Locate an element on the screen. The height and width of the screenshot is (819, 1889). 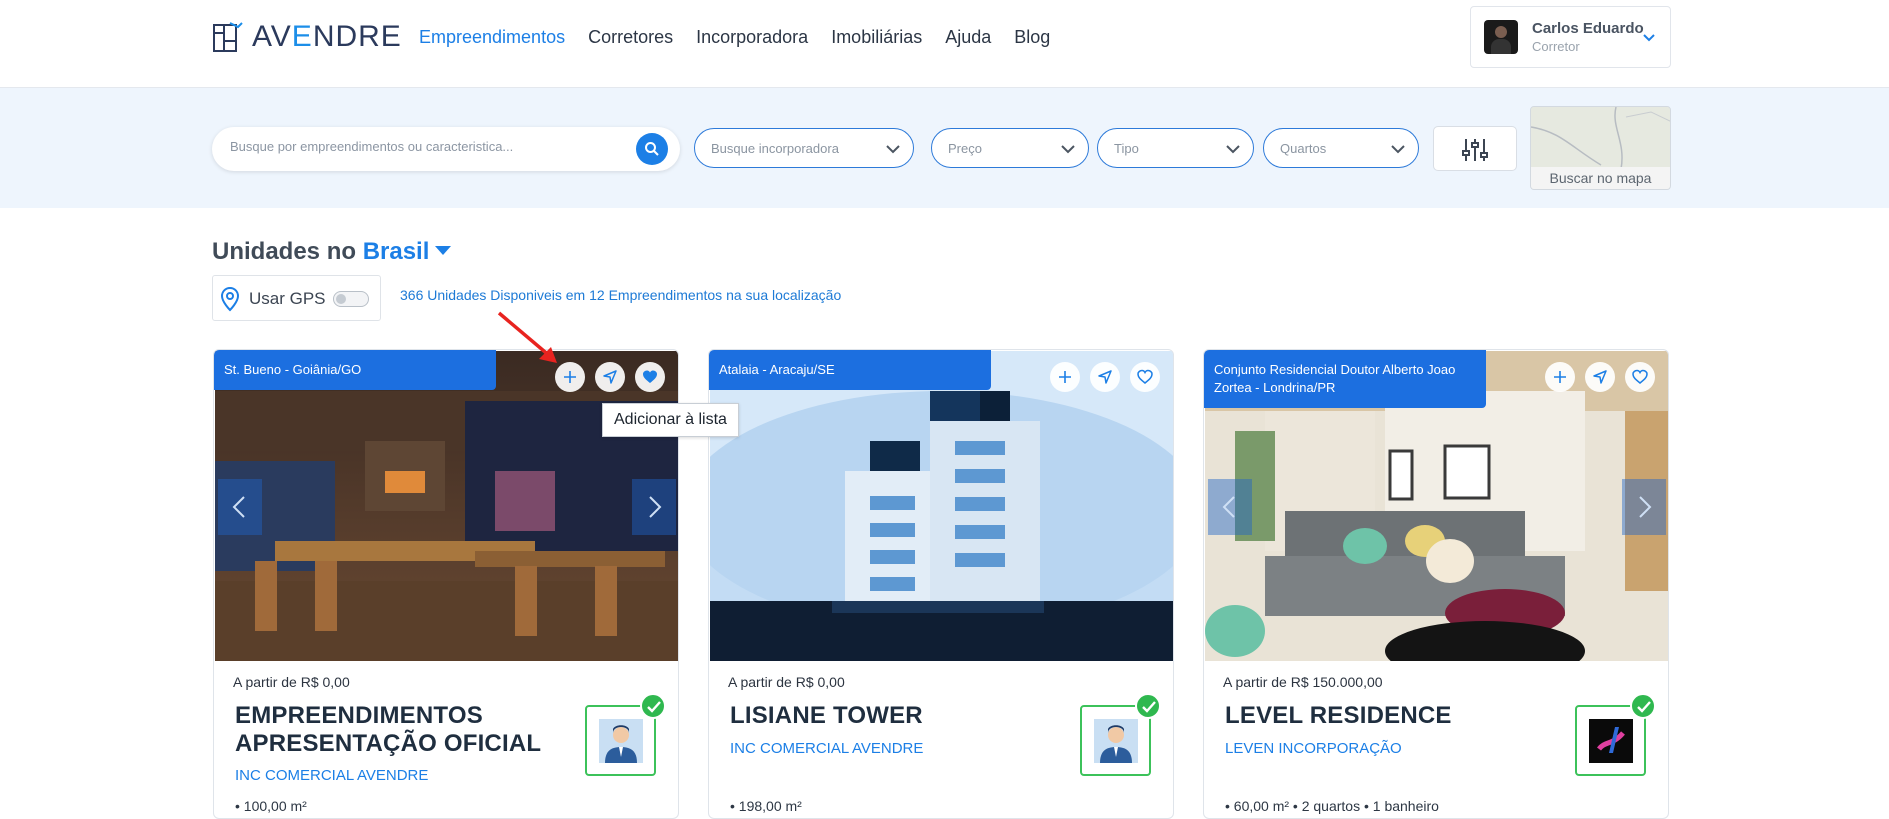
leven-logo-icon is located at coordinates (1611, 741).